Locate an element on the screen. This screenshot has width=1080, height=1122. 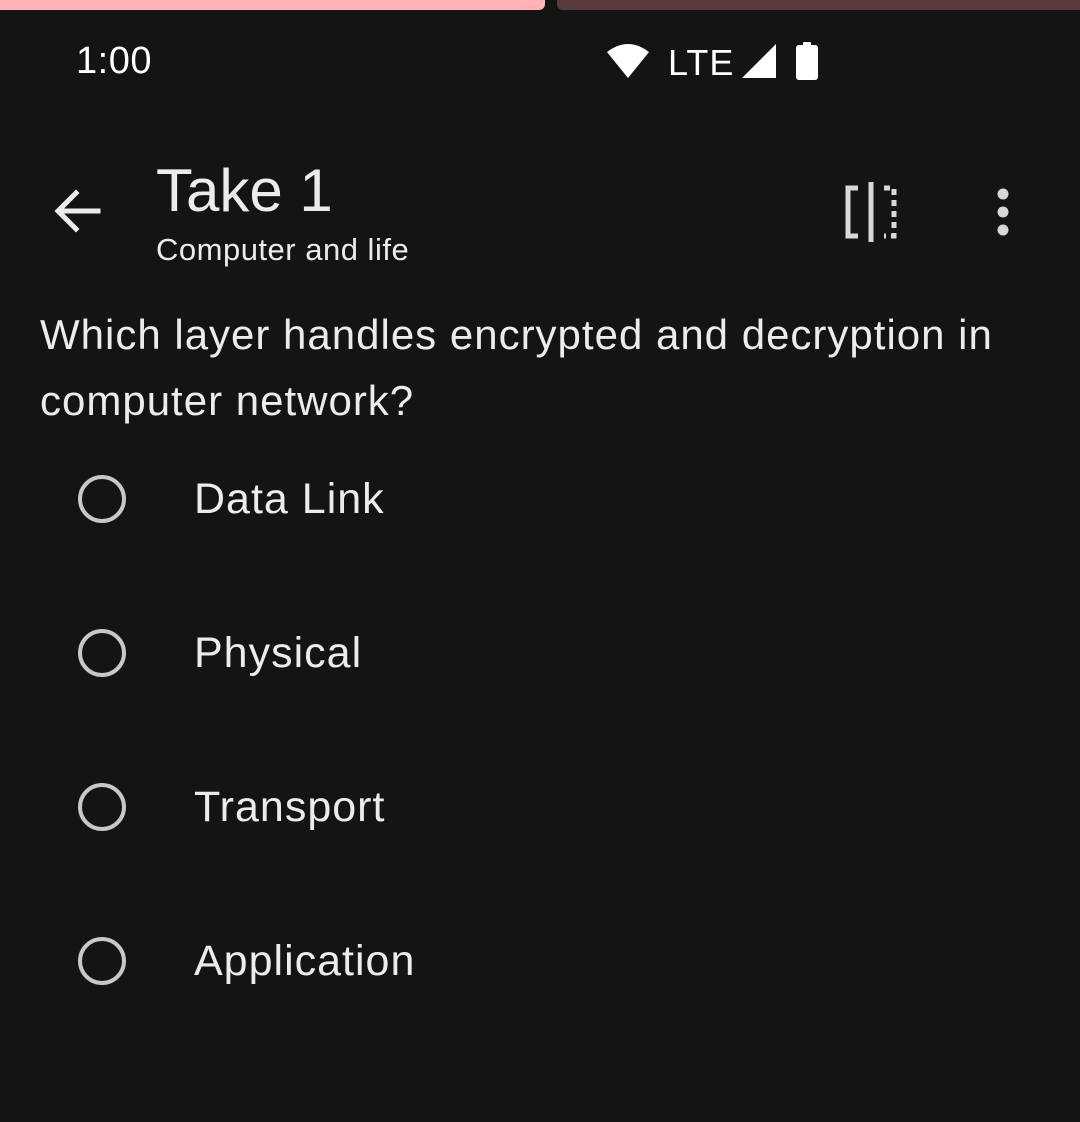
split-view-icon is located at coordinates (871, 214).